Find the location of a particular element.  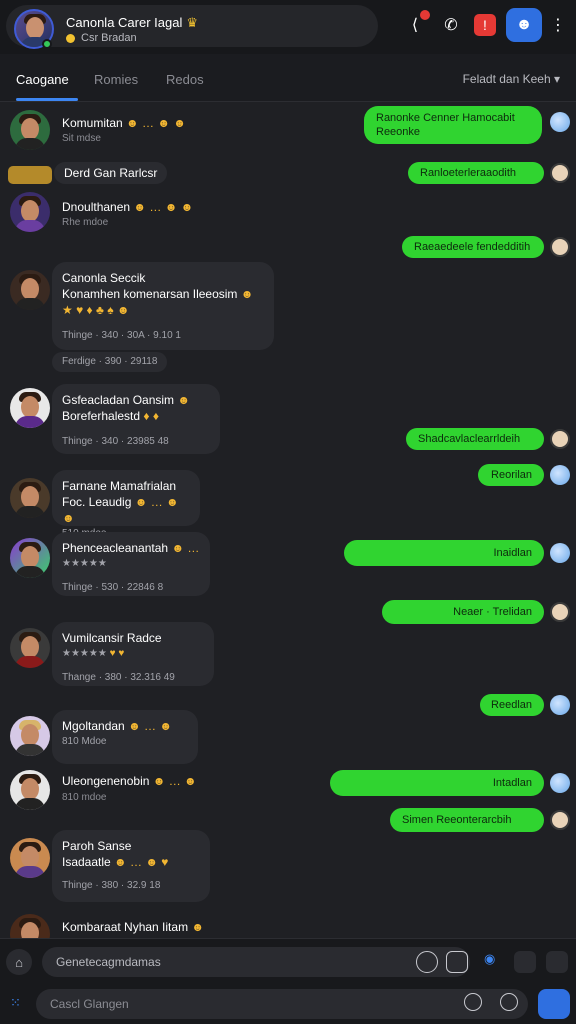

tab-caogane: Caogane is located at coordinates (42, 79).